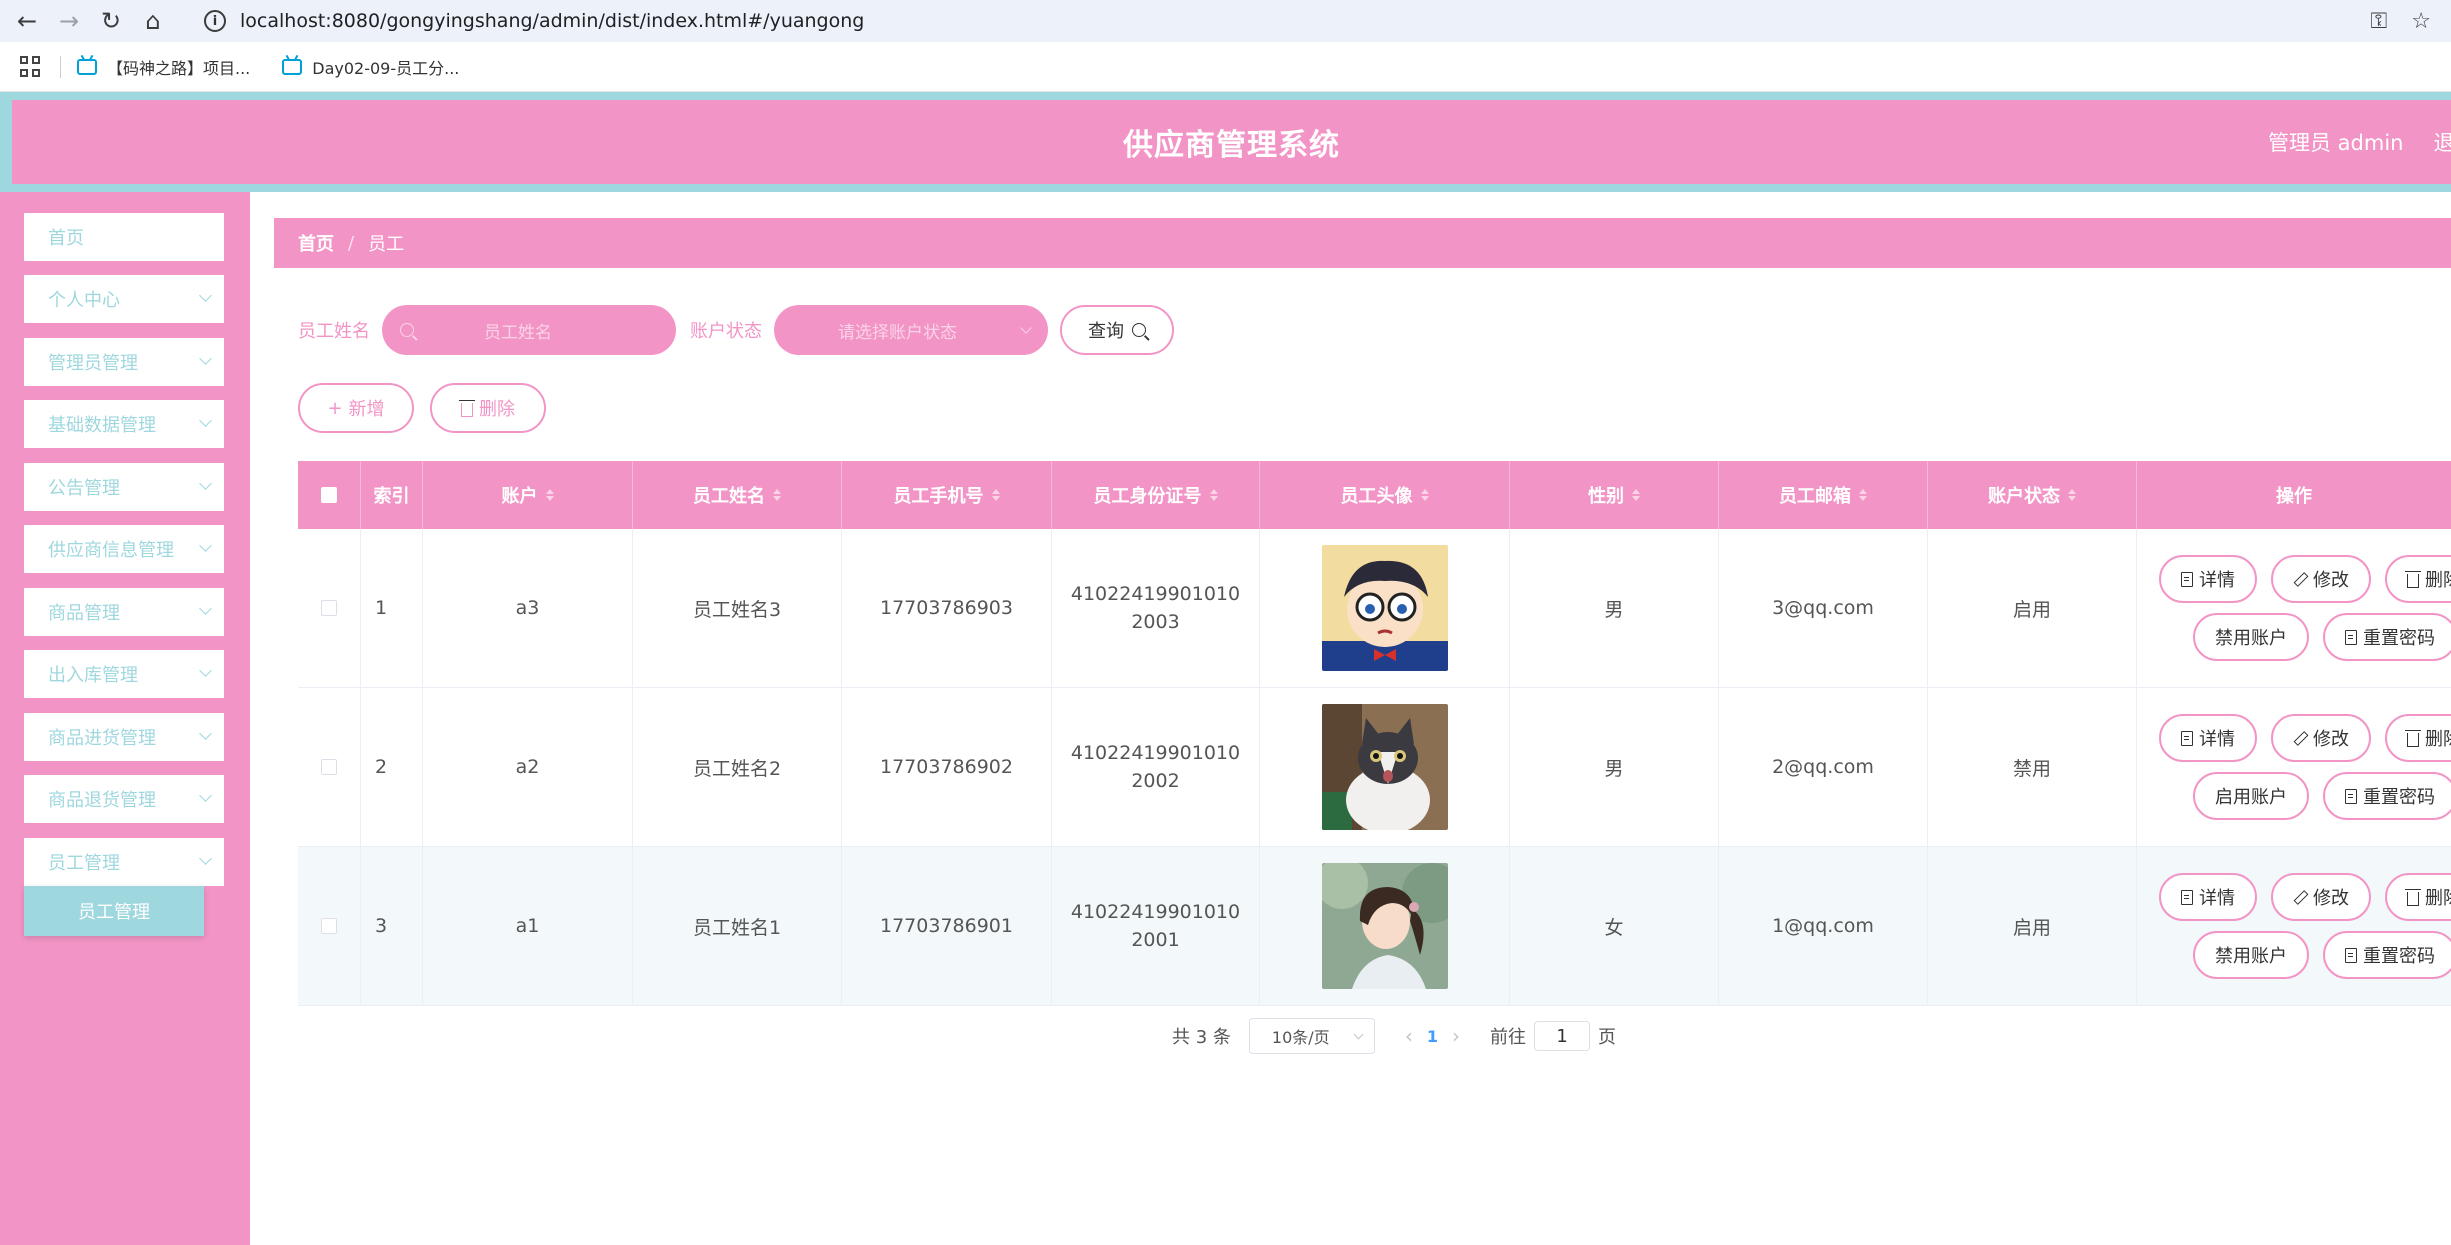 The height and width of the screenshot is (1245, 2451). Describe the element at coordinates (528, 926) in the screenshot. I see `account-cell: a1` at that location.